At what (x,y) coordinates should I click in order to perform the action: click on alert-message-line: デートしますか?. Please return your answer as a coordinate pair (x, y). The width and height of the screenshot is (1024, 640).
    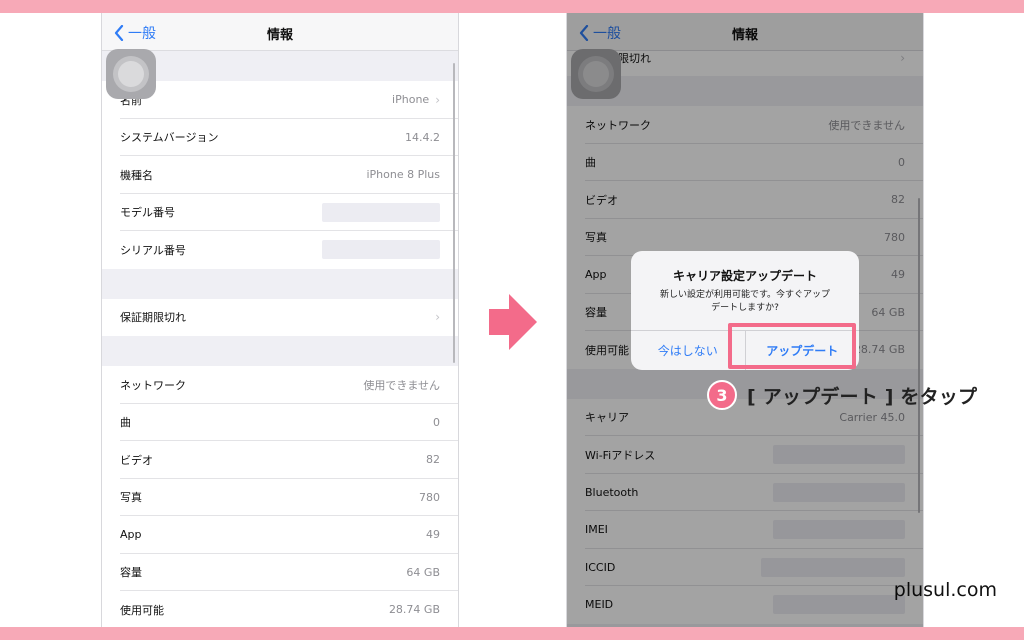
    Looking at the image, I should click on (745, 308).